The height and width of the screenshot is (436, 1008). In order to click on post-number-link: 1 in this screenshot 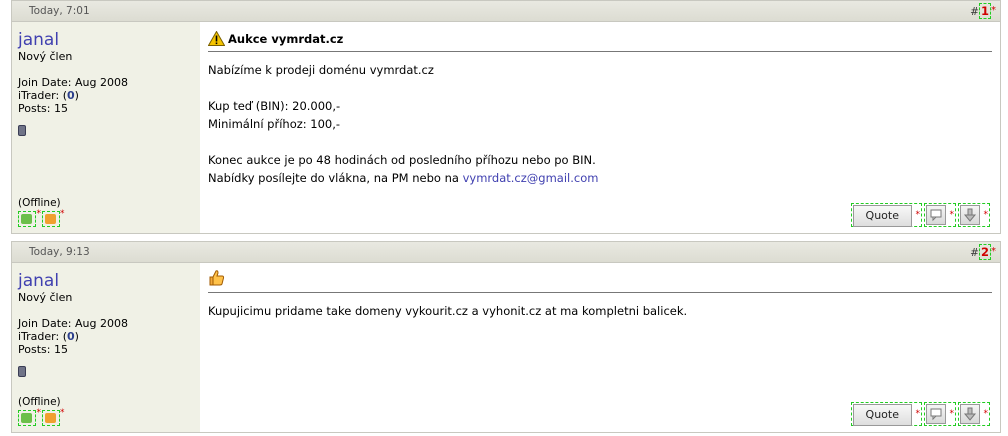, I will do `click(984, 11)`.